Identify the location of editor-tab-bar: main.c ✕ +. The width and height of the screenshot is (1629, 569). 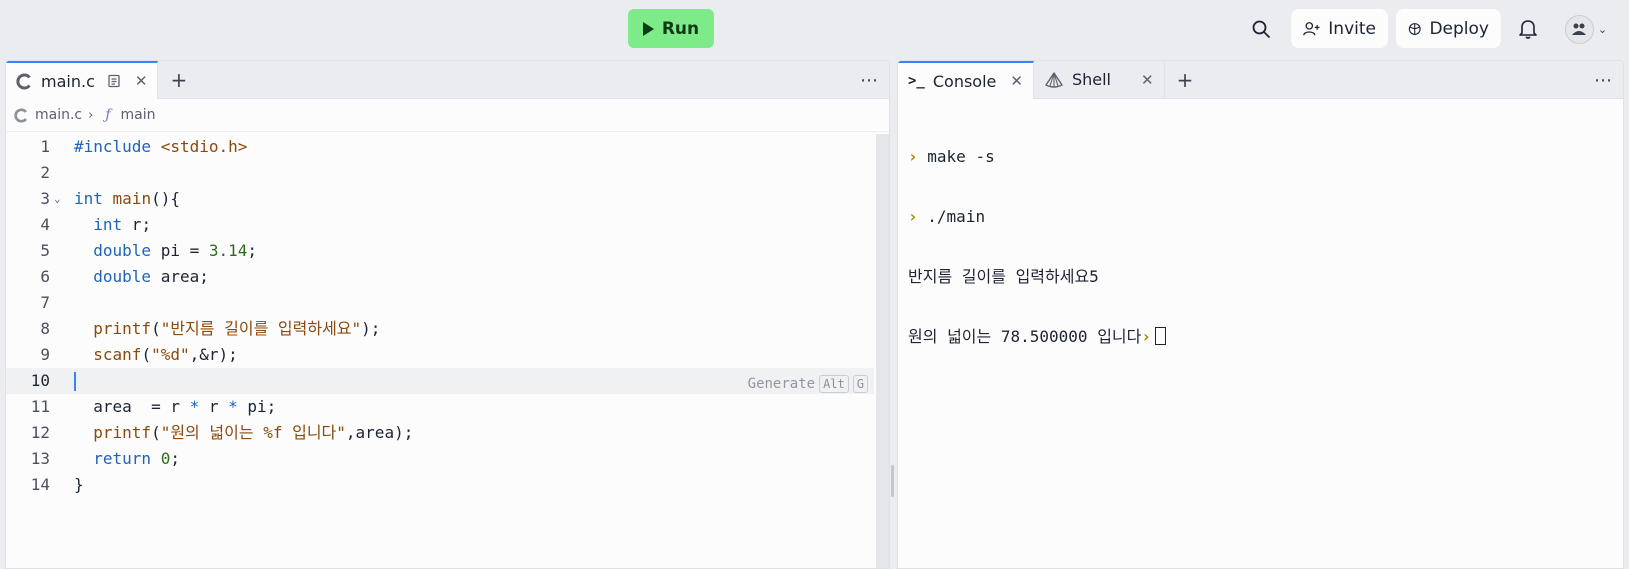
(447, 80).